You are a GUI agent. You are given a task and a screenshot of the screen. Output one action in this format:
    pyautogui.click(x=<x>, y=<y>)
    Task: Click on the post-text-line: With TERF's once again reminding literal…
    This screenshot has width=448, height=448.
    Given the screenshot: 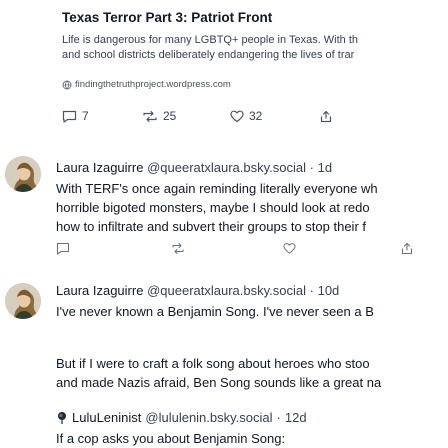 What is the action you would take?
    pyautogui.click(x=217, y=188)
    